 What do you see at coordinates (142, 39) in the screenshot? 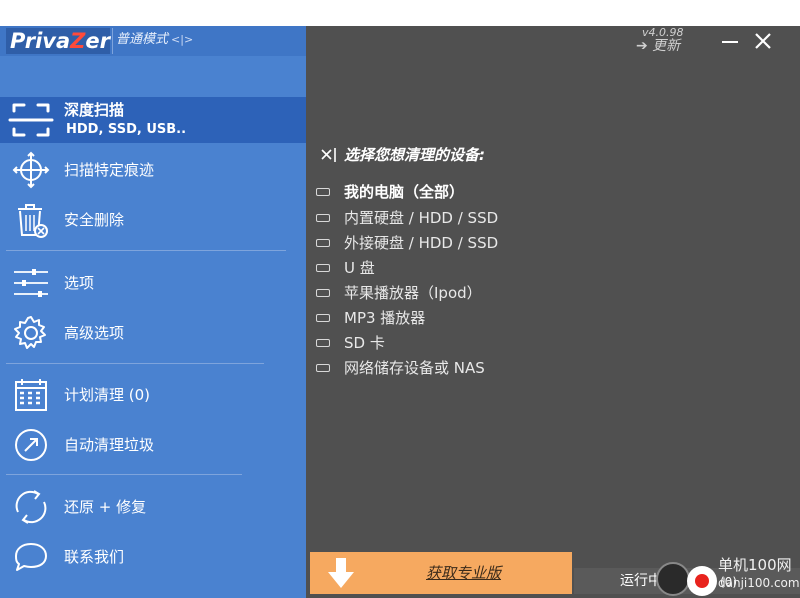
I see `mode-label: 普通模式` at bounding box center [142, 39].